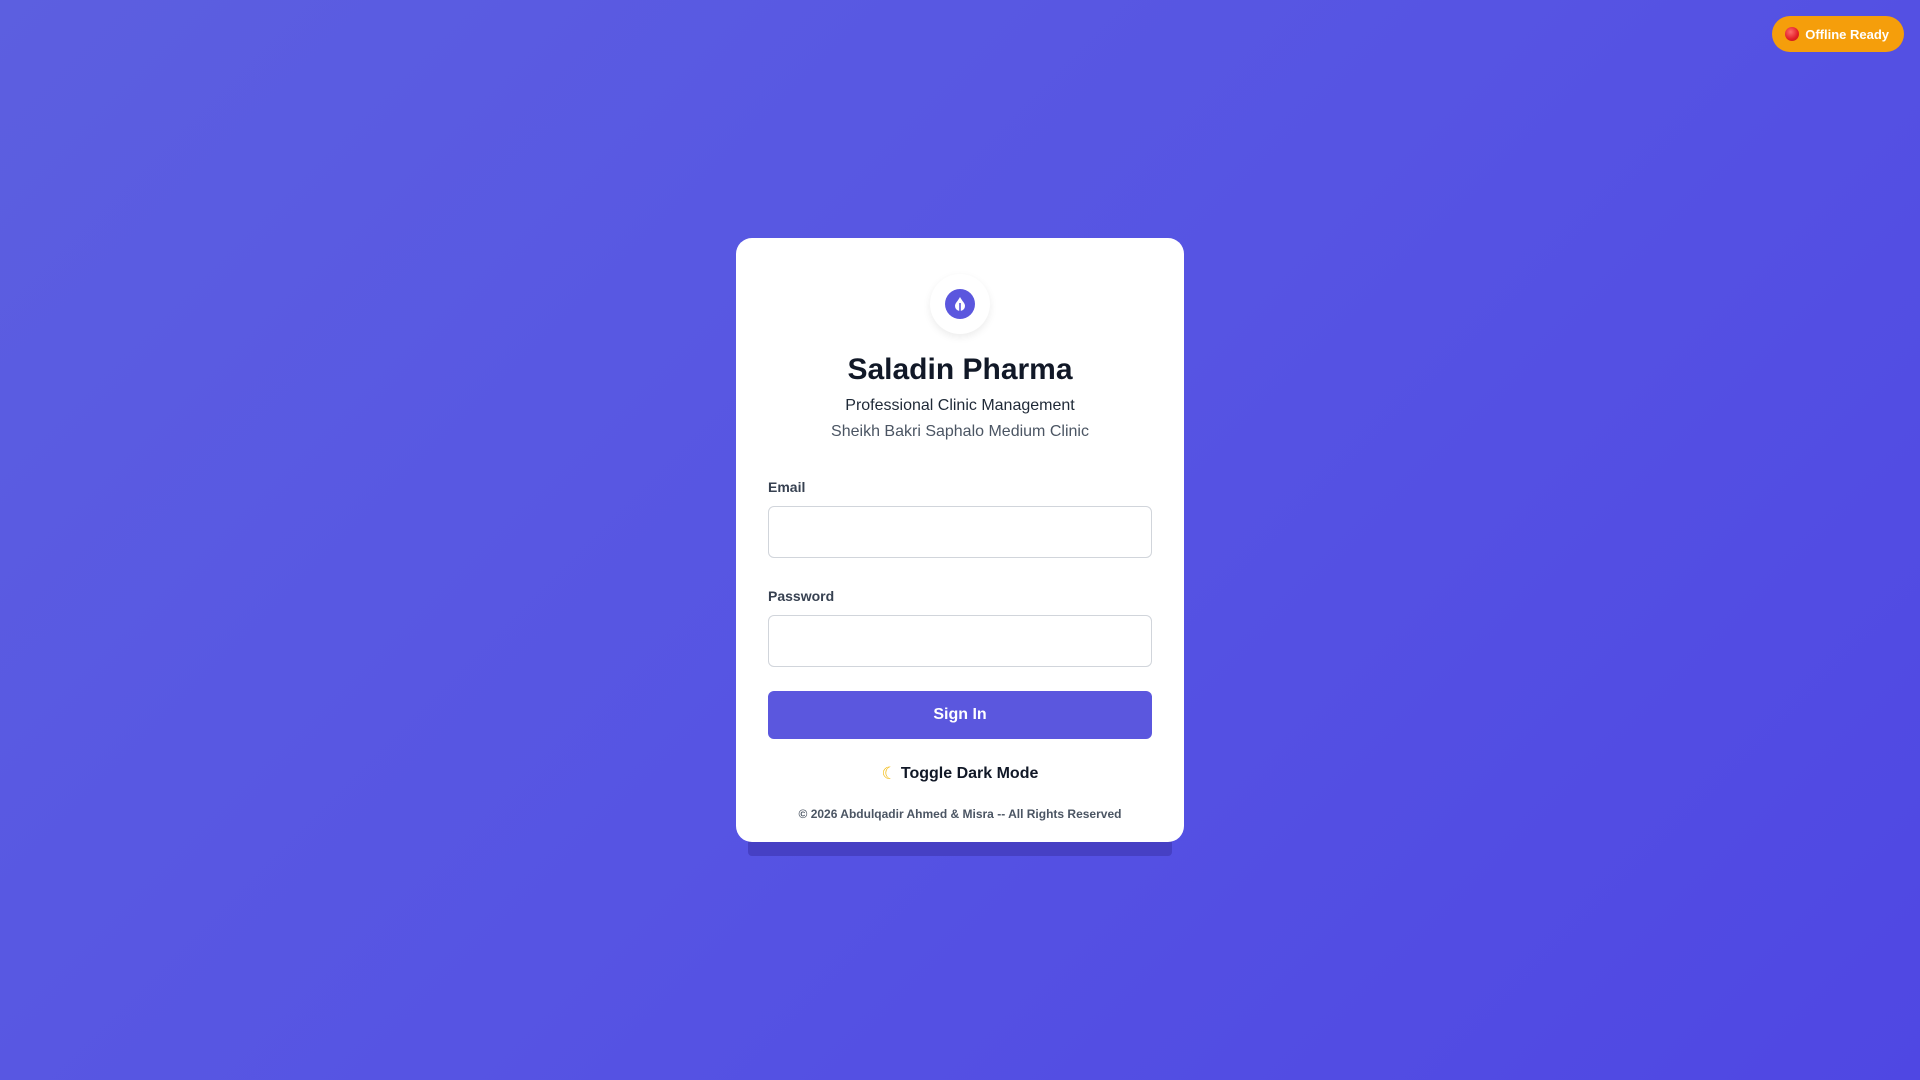  I want to click on toggle-dark-mode-button: ☾ Toggle Dark Mode, so click(960, 774).